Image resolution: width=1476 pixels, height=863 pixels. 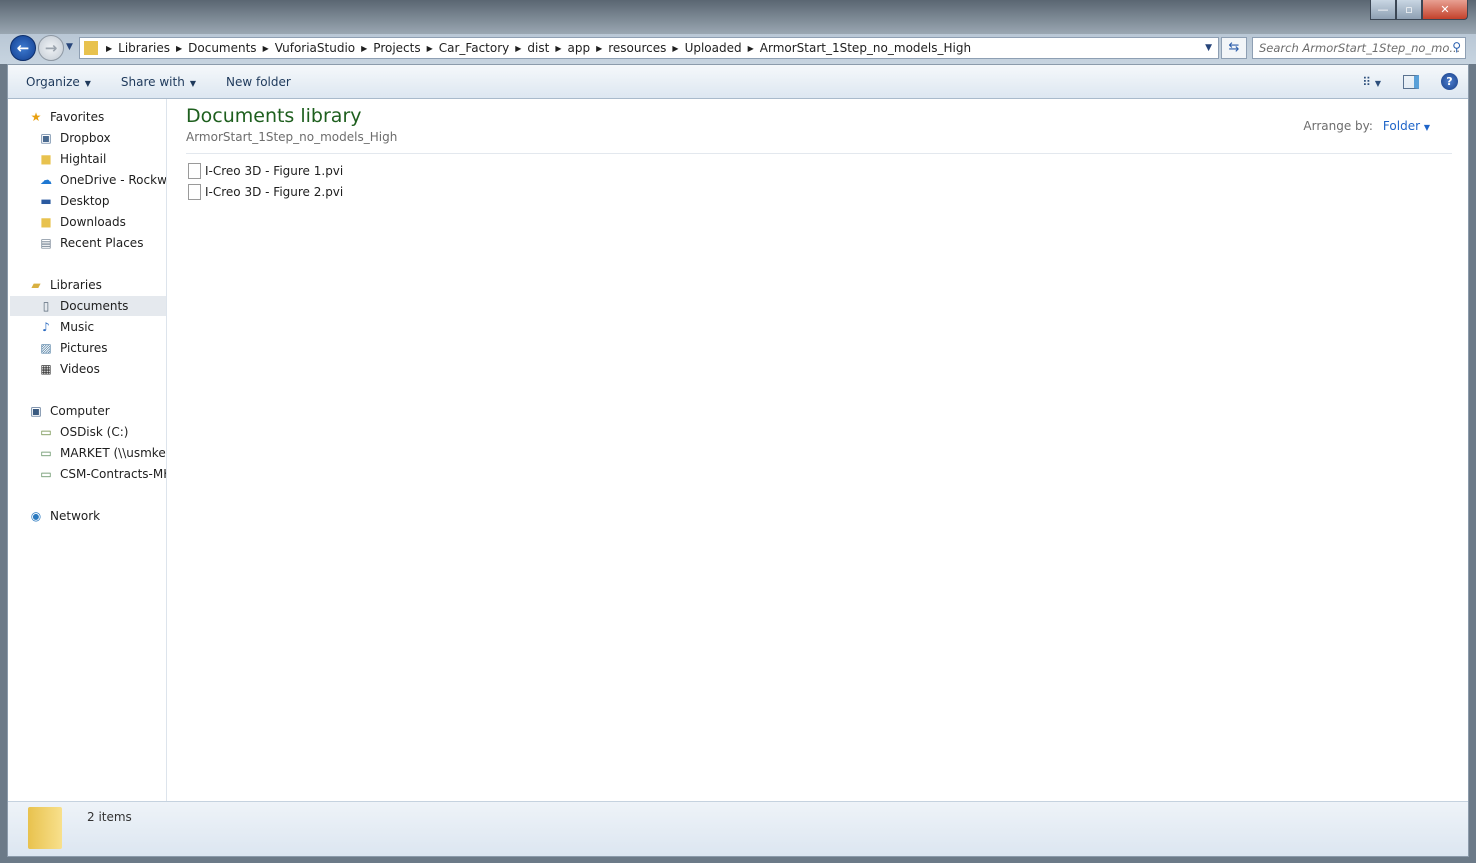 What do you see at coordinates (46, 222) in the screenshot?
I see `downloads-icon: ■` at bounding box center [46, 222].